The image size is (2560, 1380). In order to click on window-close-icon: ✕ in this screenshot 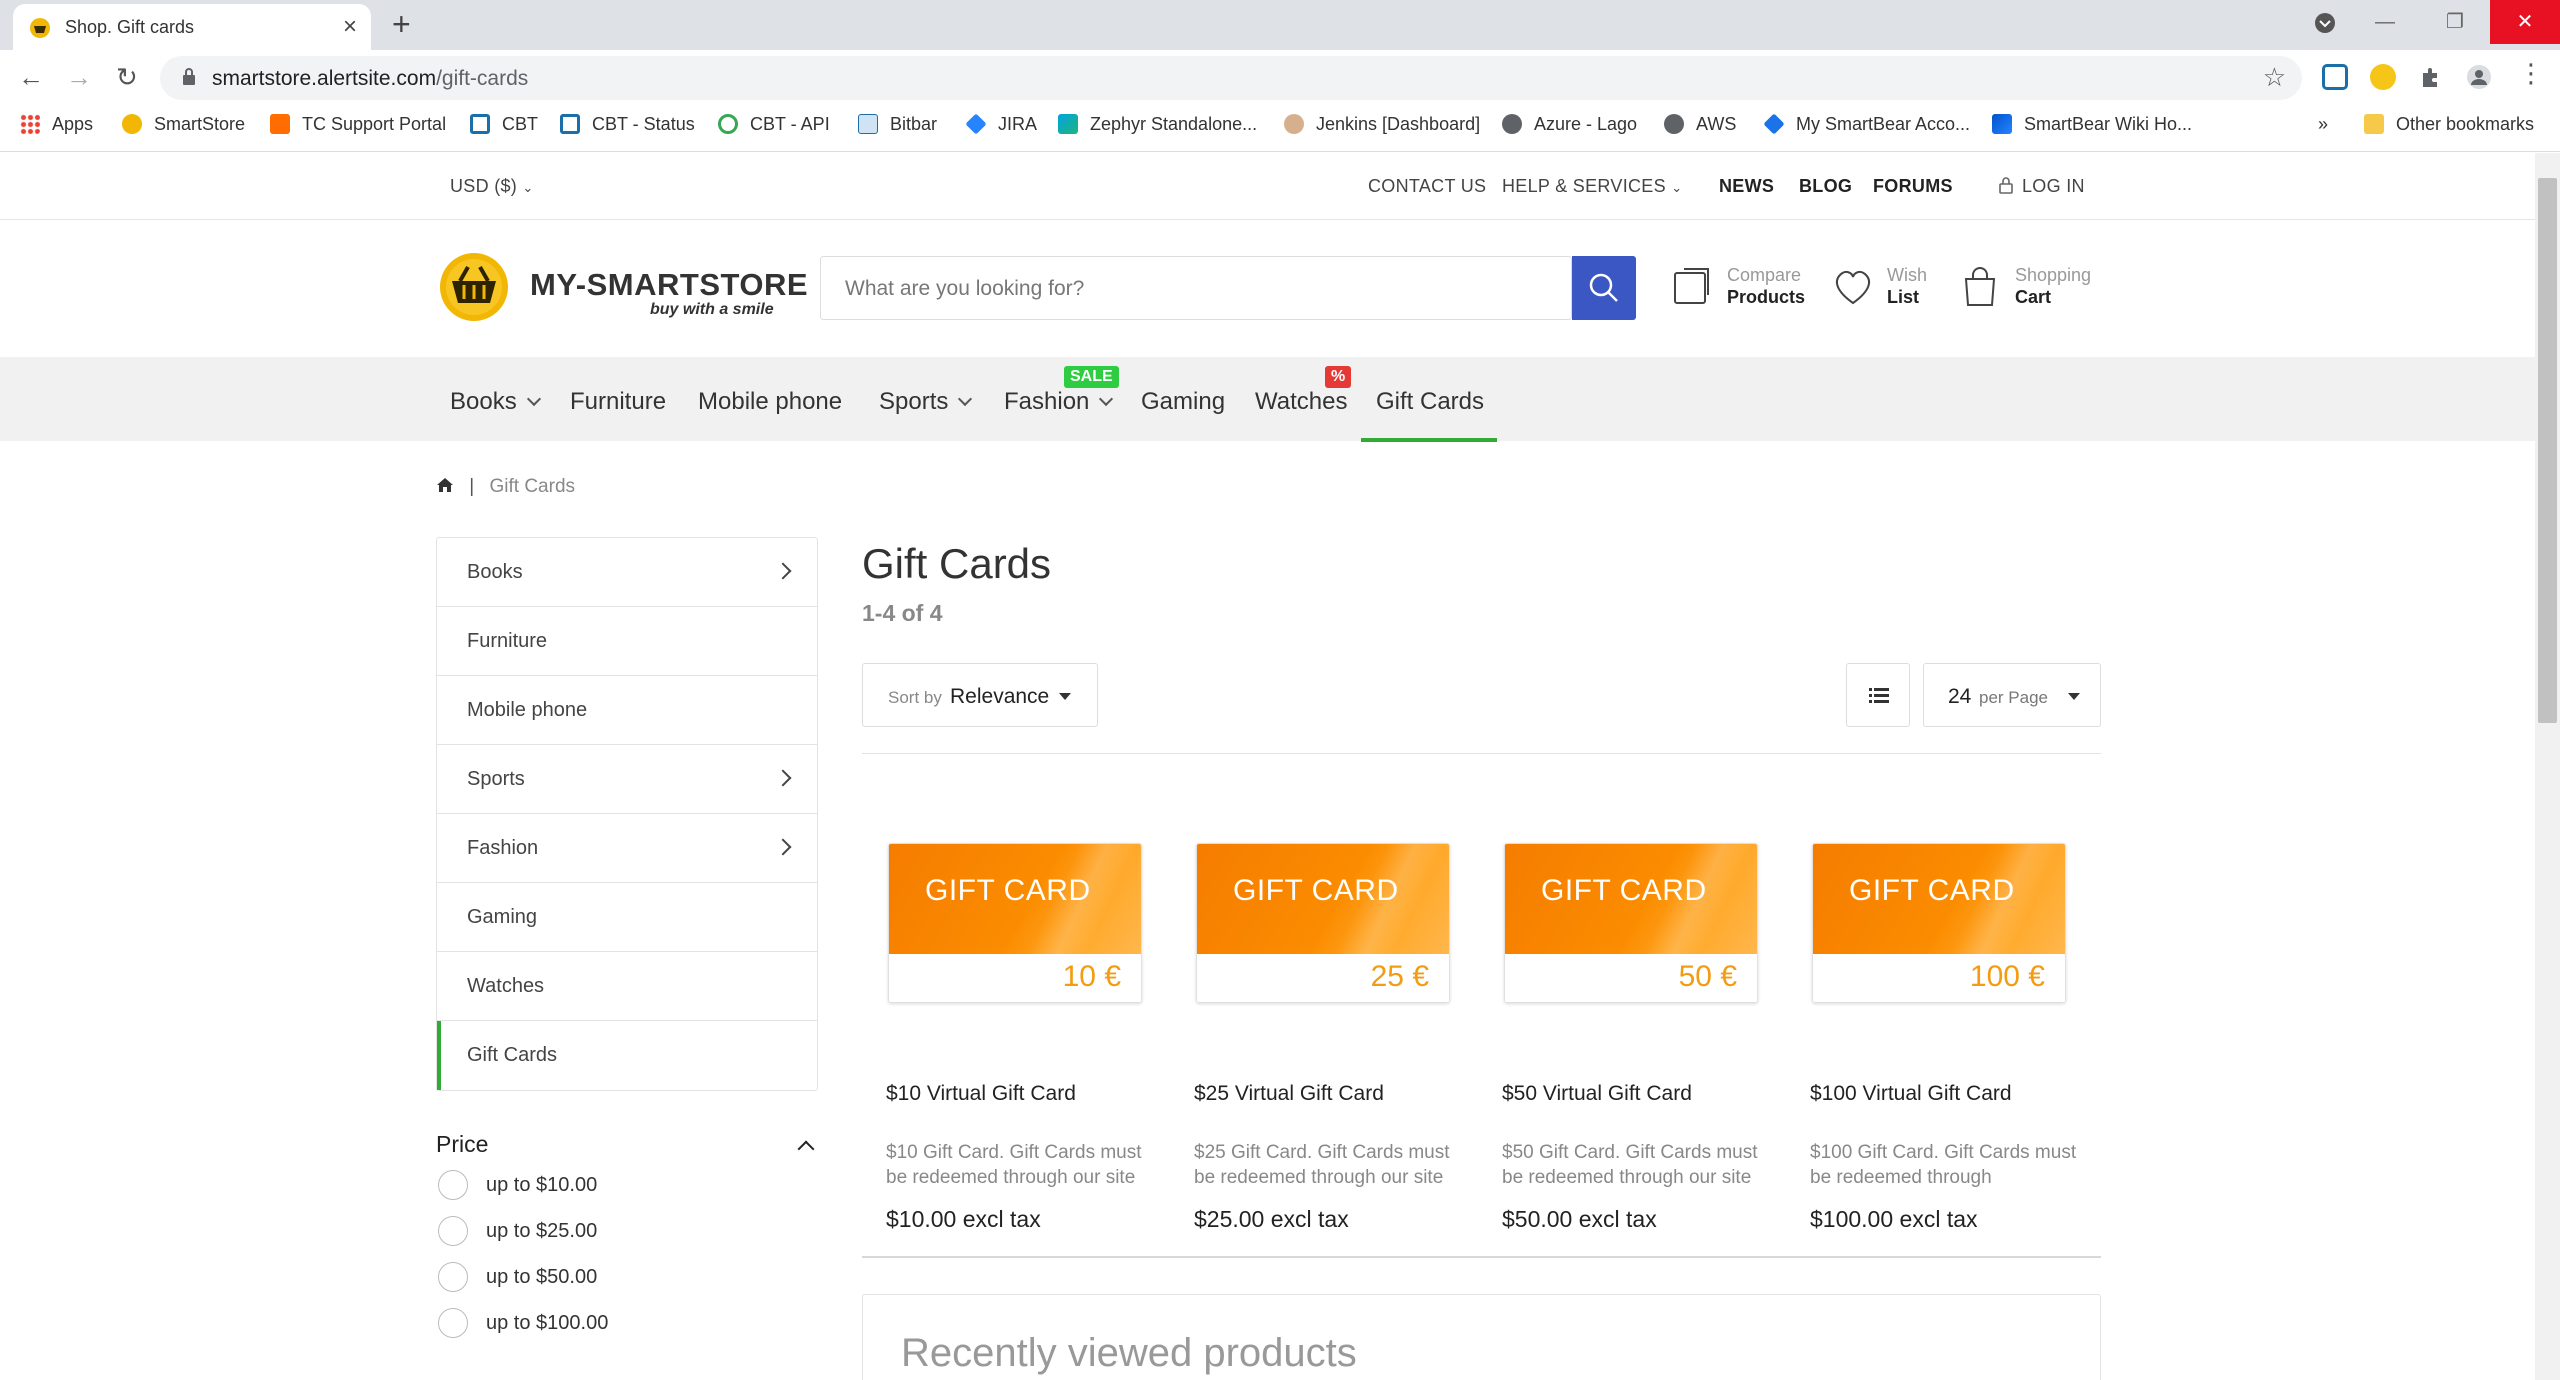, I will do `click(2525, 22)`.